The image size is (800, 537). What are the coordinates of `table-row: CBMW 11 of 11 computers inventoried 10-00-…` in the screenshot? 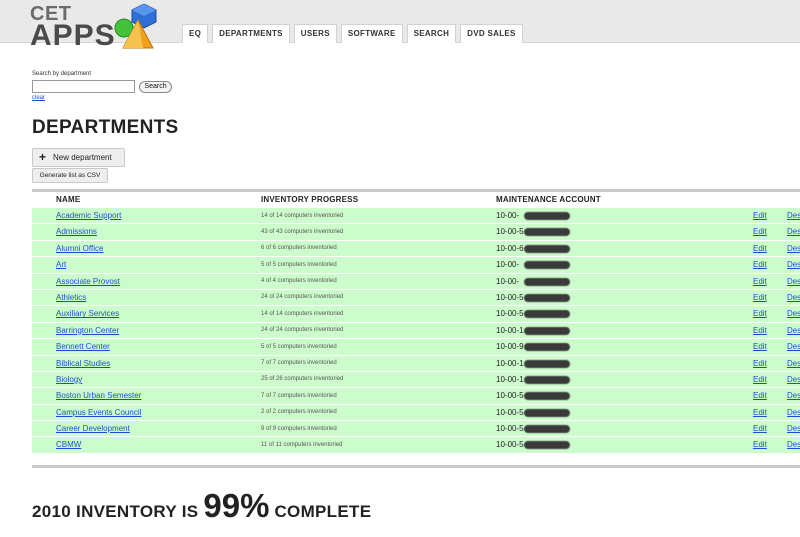 It's located at (416, 445).